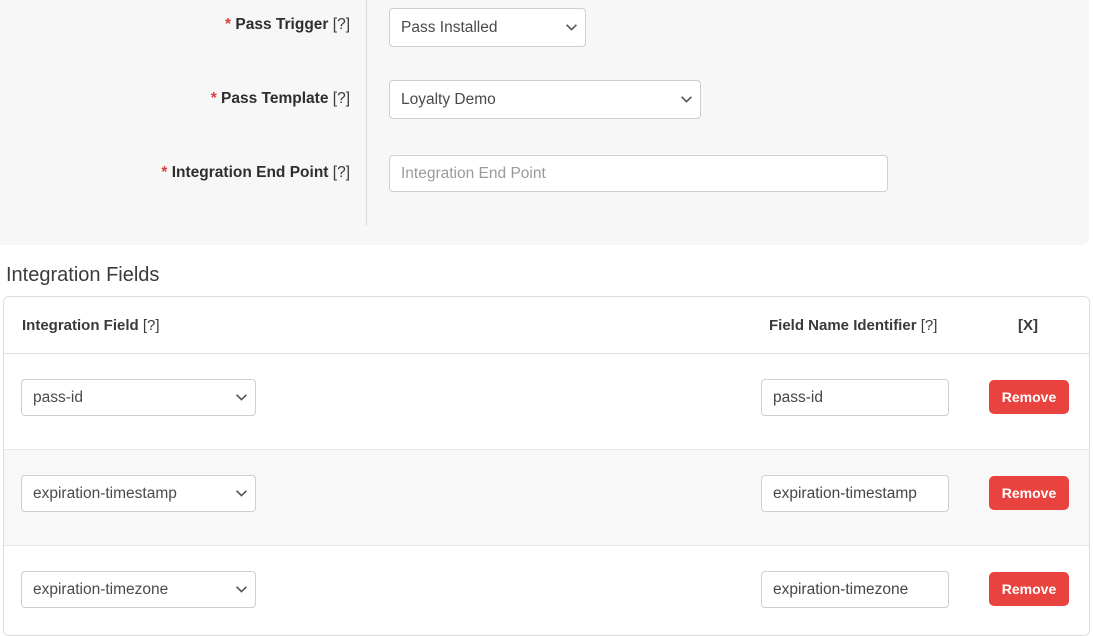  I want to click on pass-template-label-text: Pass Template, so click(275, 98).